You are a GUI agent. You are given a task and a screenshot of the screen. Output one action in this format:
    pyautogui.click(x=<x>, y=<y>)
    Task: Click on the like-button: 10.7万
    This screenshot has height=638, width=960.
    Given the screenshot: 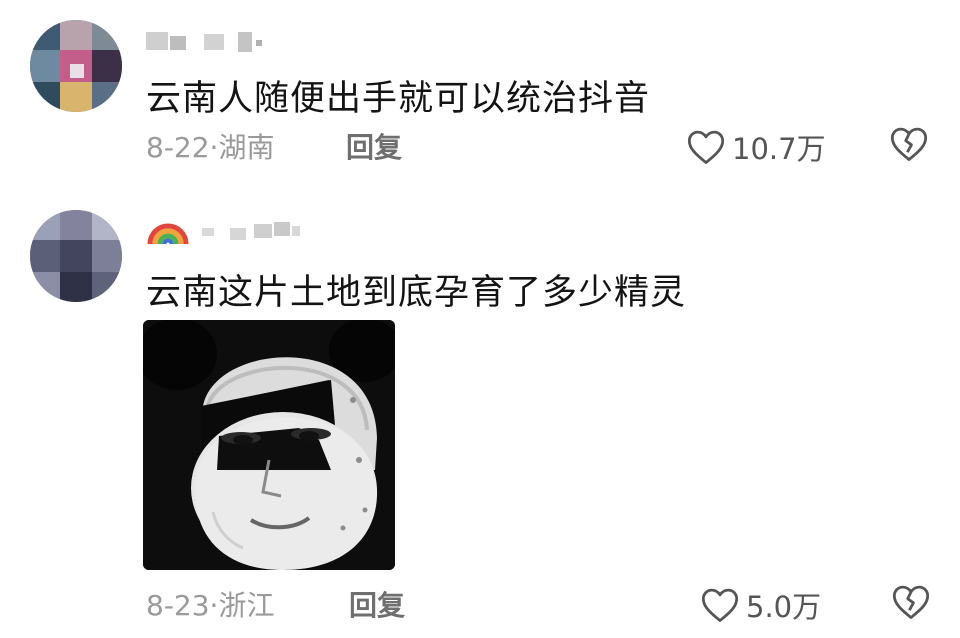 What is the action you would take?
    pyautogui.click(x=756, y=147)
    